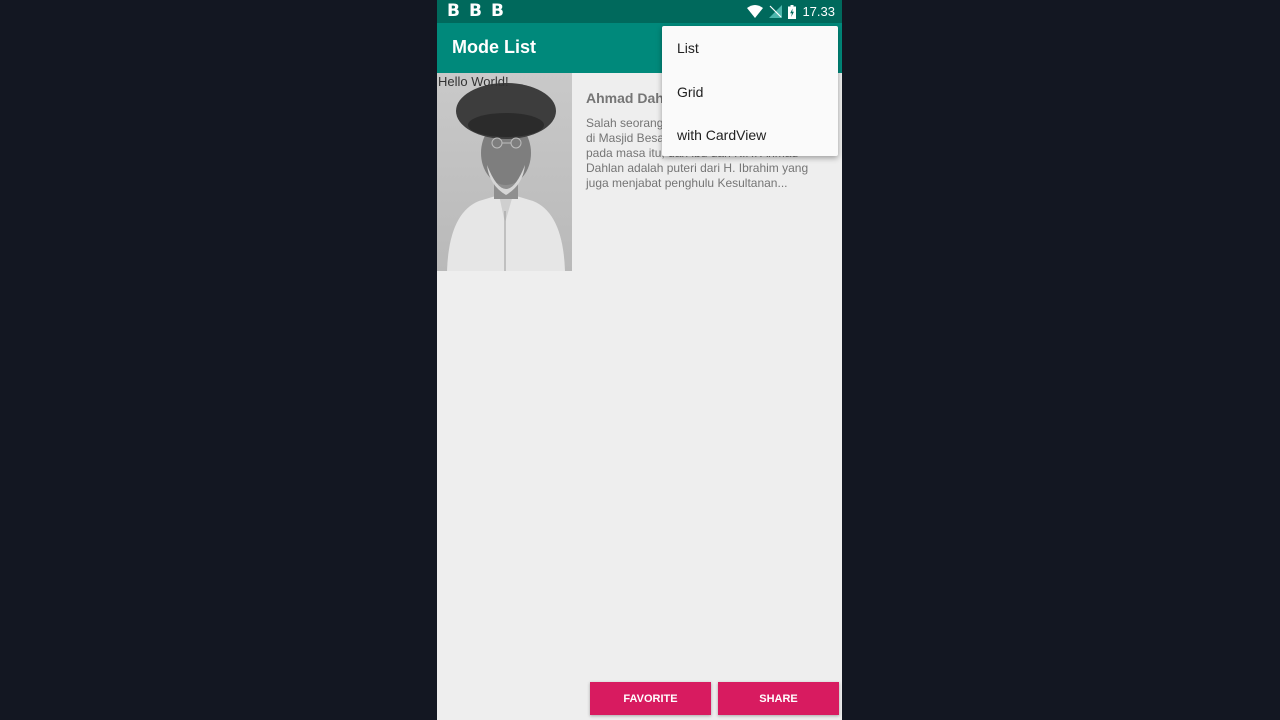 The image size is (1280, 720). Describe the element at coordinates (818, 11) in the screenshot. I see `clock: 17.33` at that location.